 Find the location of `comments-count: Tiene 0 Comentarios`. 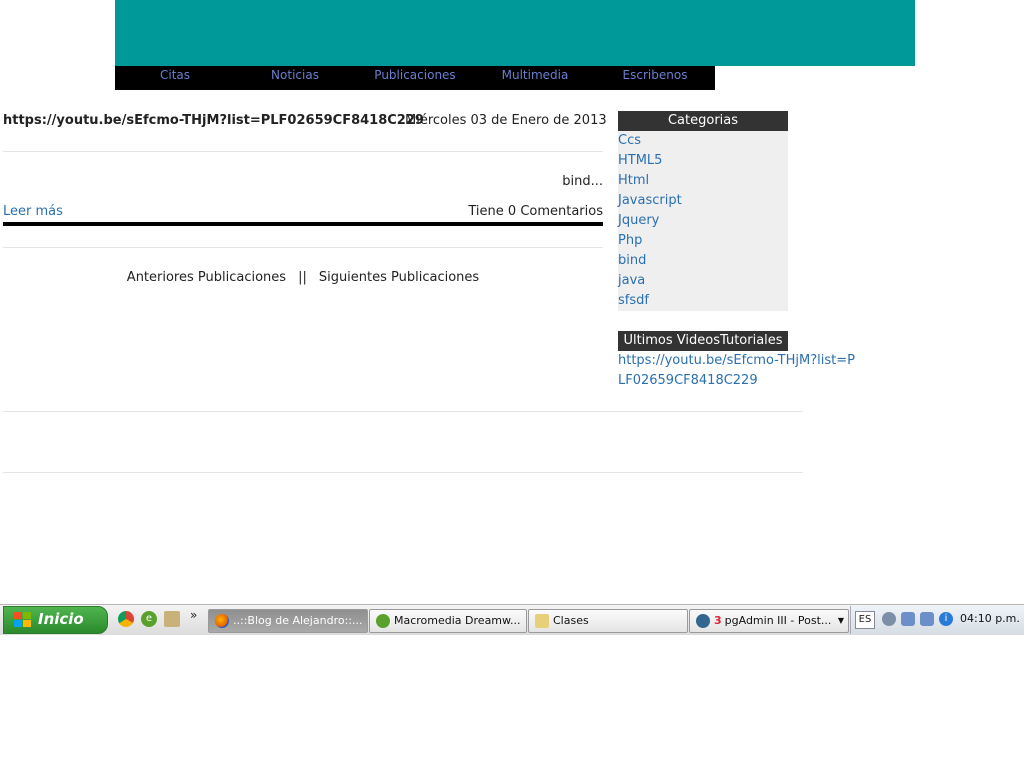

comments-count: Tiene 0 Comentarios is located at coordinates (535, 211).